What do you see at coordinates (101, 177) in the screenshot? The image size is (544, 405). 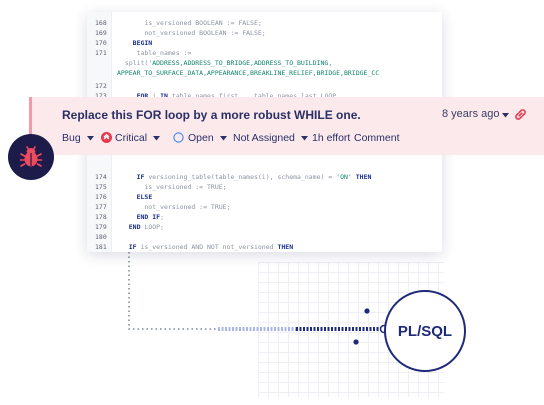 I see `line-number: 174` at bounding box center [101, 177].